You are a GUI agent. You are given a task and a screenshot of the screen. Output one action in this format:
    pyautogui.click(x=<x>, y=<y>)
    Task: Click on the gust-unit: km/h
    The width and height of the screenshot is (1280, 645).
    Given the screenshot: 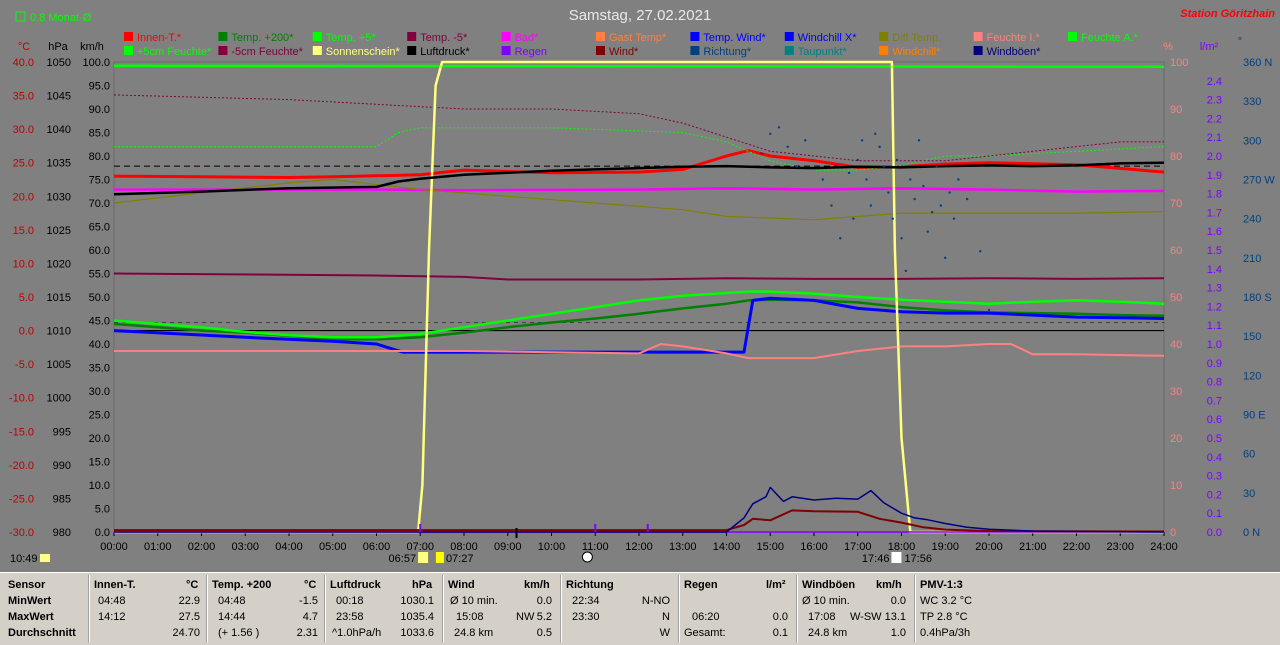 What is the action you would take?
    pyautogui.click(x=889, y=585)
    